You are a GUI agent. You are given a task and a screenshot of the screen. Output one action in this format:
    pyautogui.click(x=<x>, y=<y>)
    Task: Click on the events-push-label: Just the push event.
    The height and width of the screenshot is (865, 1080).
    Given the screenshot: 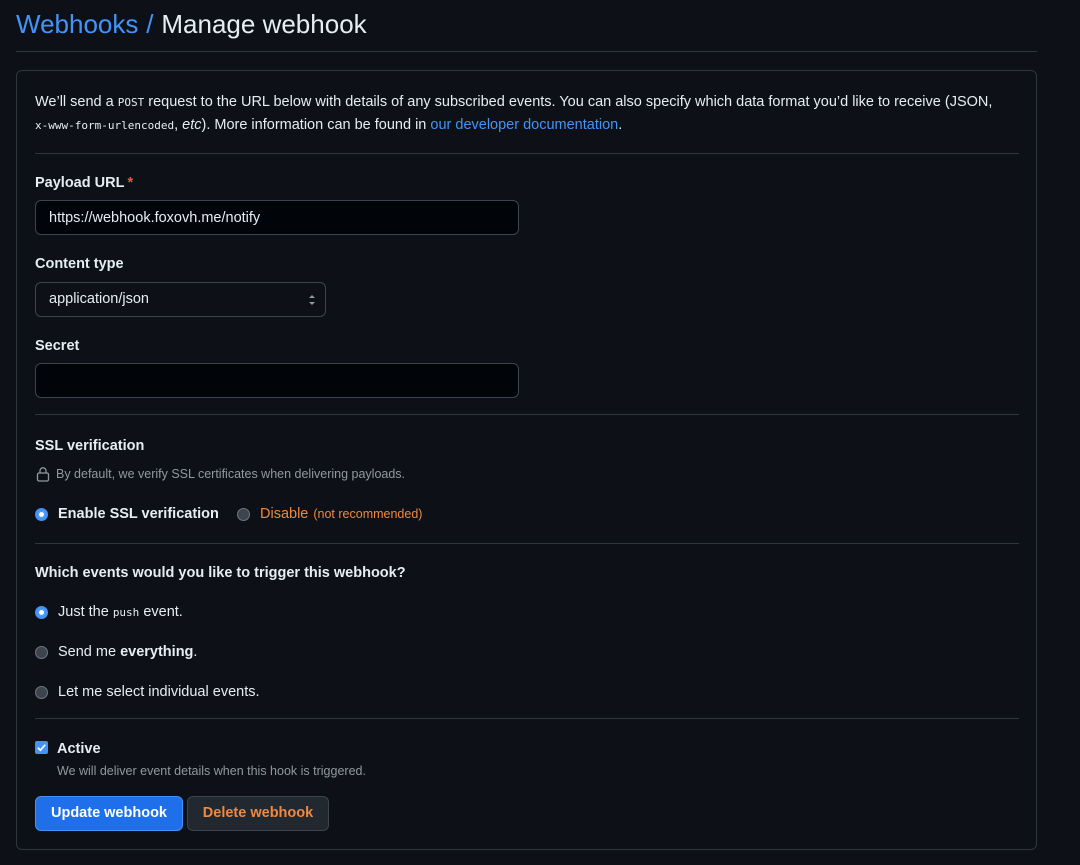 What is the action you would take?
    pyautogui.click(x=120, y=612)
    